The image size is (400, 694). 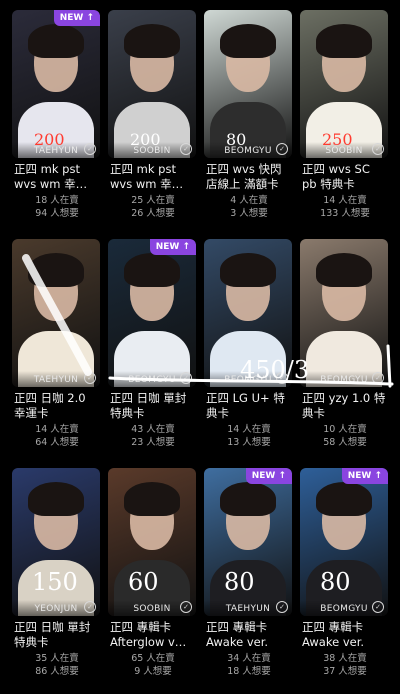 I want to click on photocard-image: BEOMGYU ✓ NEW ↑, so click(x=152, y=313).